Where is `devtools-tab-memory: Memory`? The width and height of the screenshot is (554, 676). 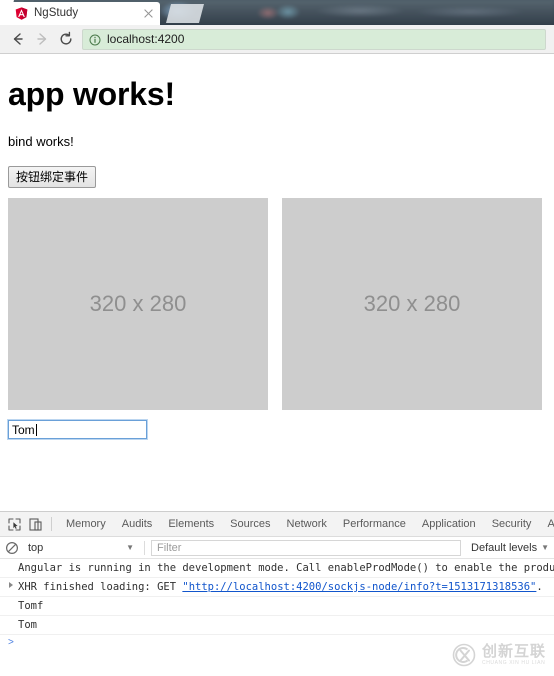
devtools-tab-memory: Memory is located at coordinates (86, 524).